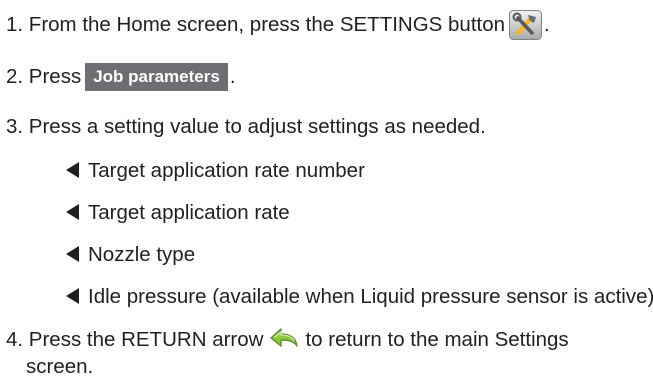  I want to click on list-item-label: Target application rate, so click(189, 212).